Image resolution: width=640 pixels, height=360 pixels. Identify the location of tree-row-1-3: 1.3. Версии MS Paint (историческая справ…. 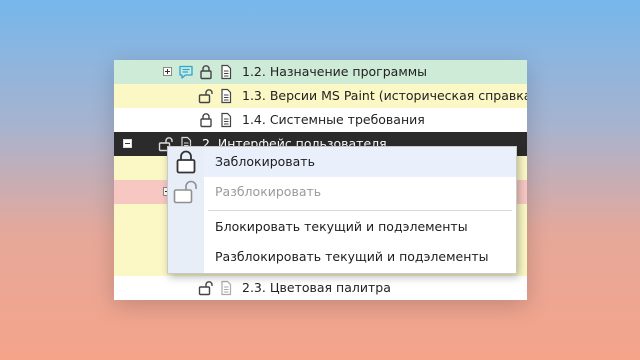
(320, 96).